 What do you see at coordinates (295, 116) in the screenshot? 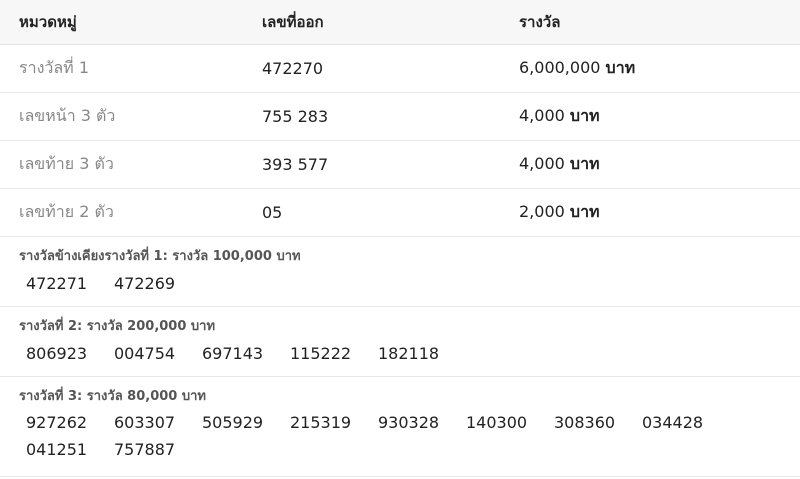
I see `row-number: 755 283` at bounding box center [295, 116].